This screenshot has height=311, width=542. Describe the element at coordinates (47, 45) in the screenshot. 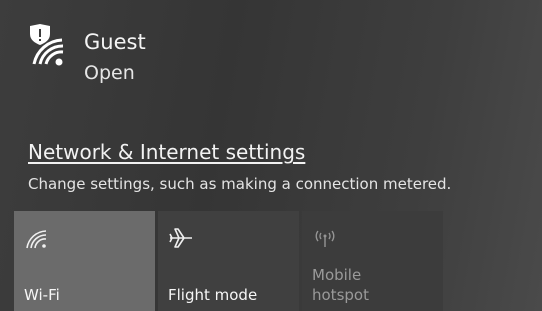

I see `wifi-secure-icon` at that location.